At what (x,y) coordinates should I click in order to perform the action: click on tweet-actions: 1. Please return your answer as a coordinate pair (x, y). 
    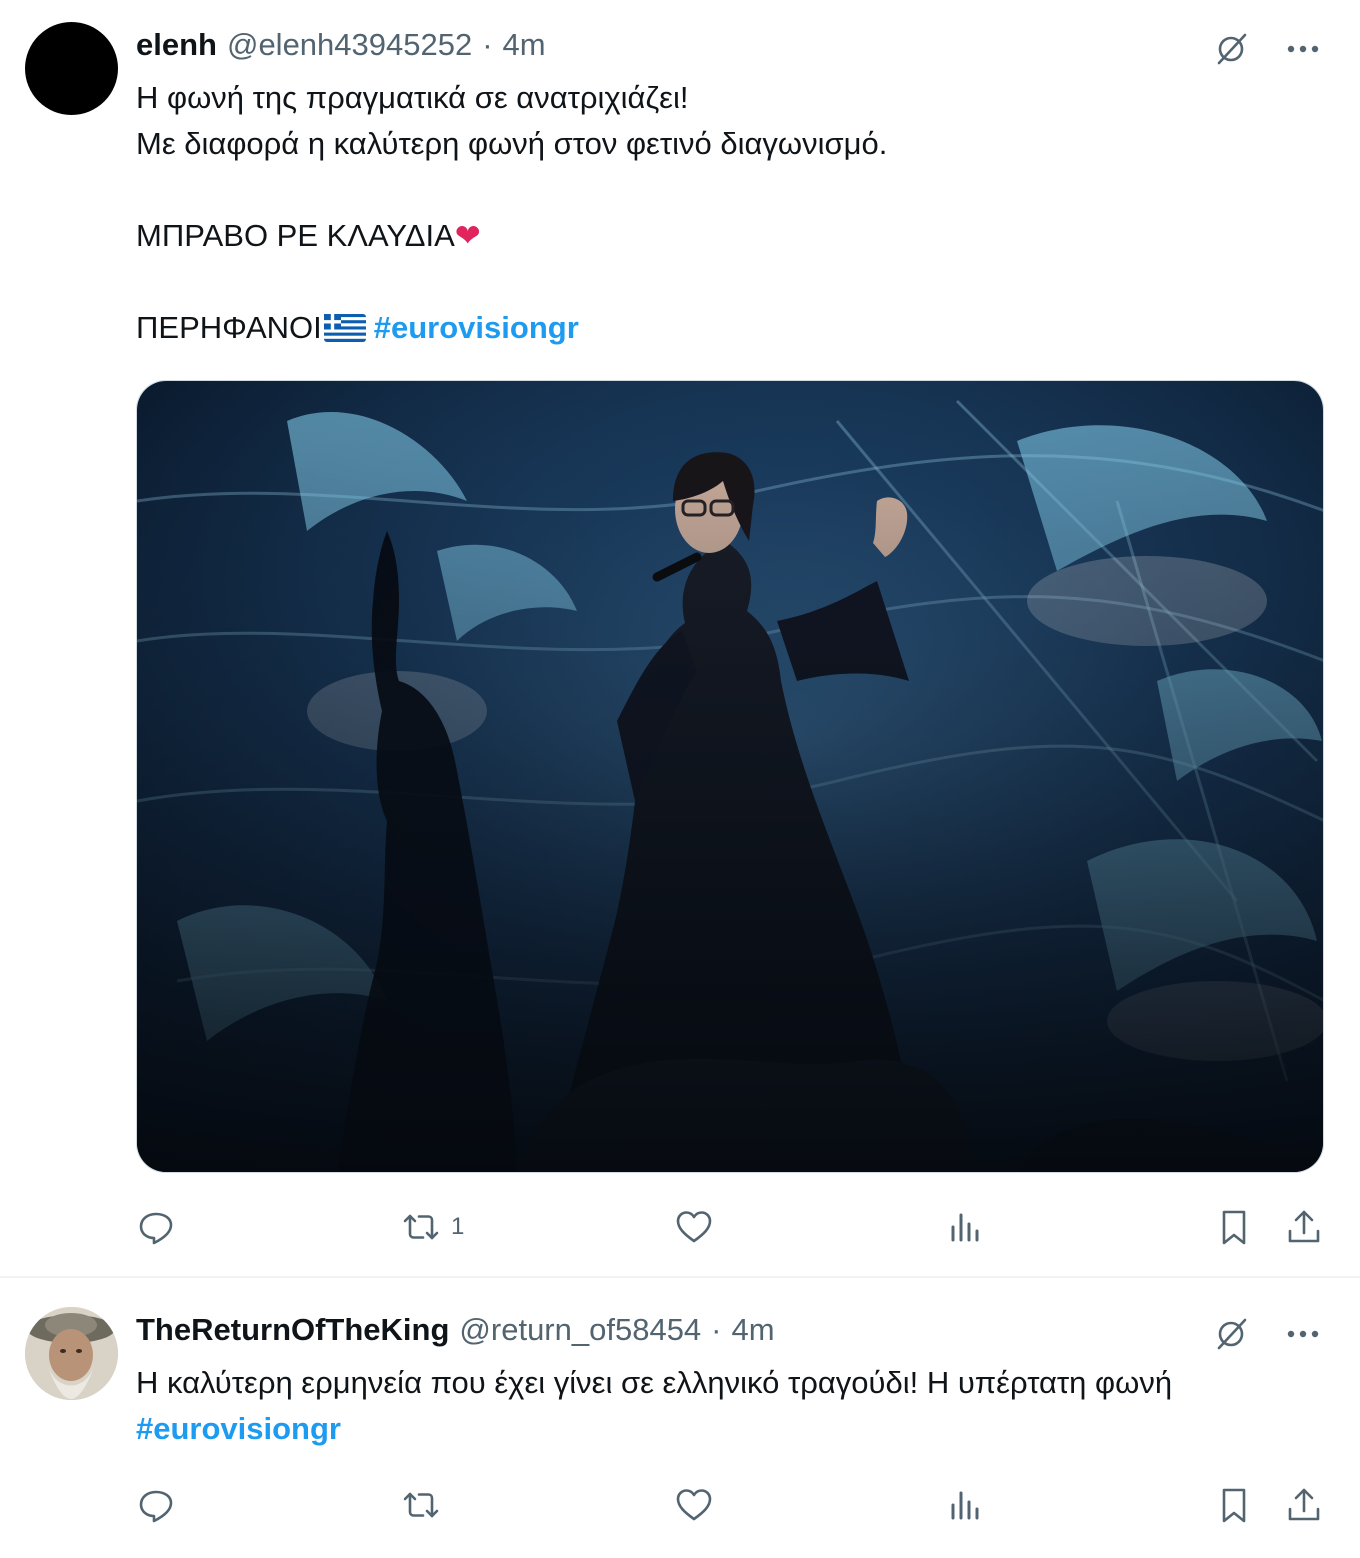
    Looking at the image, I should click on (731, 1227).